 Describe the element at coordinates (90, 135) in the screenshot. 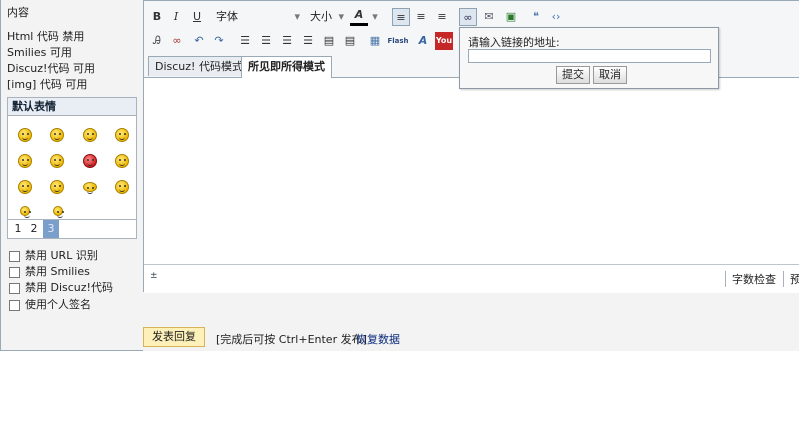

I see `neutral-smile-icon` at that location.